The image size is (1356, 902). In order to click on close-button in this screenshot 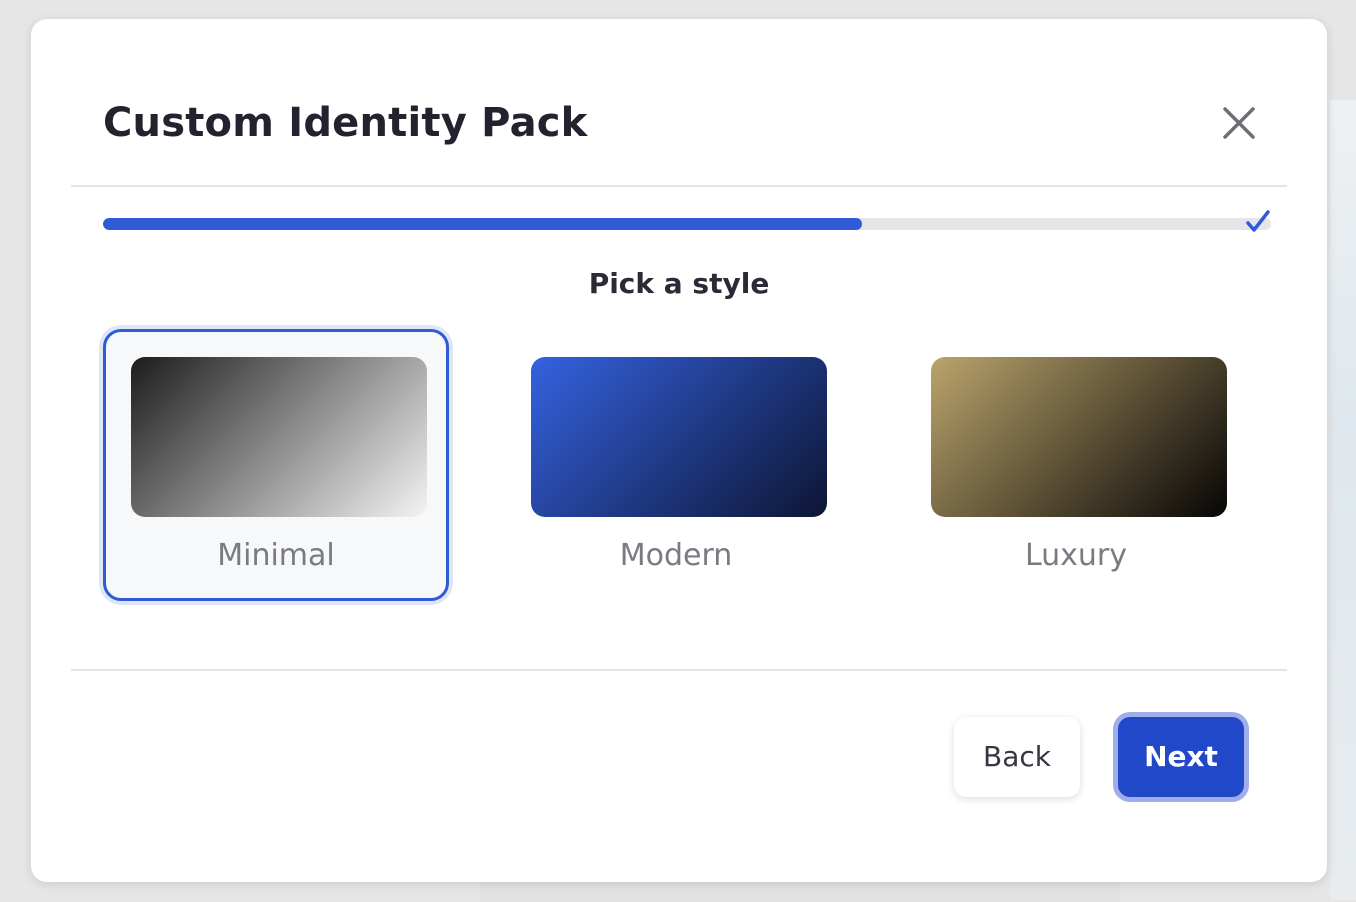, I will do `click(1239, 123)`.